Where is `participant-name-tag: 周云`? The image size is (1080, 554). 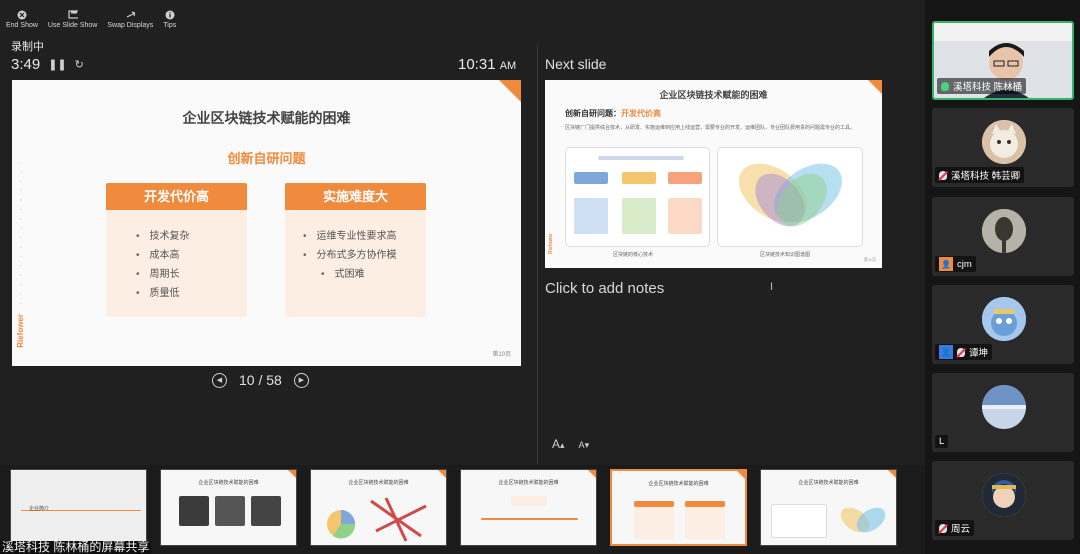 participant-name-tag: 周云 is located at coordinates (955, 528).